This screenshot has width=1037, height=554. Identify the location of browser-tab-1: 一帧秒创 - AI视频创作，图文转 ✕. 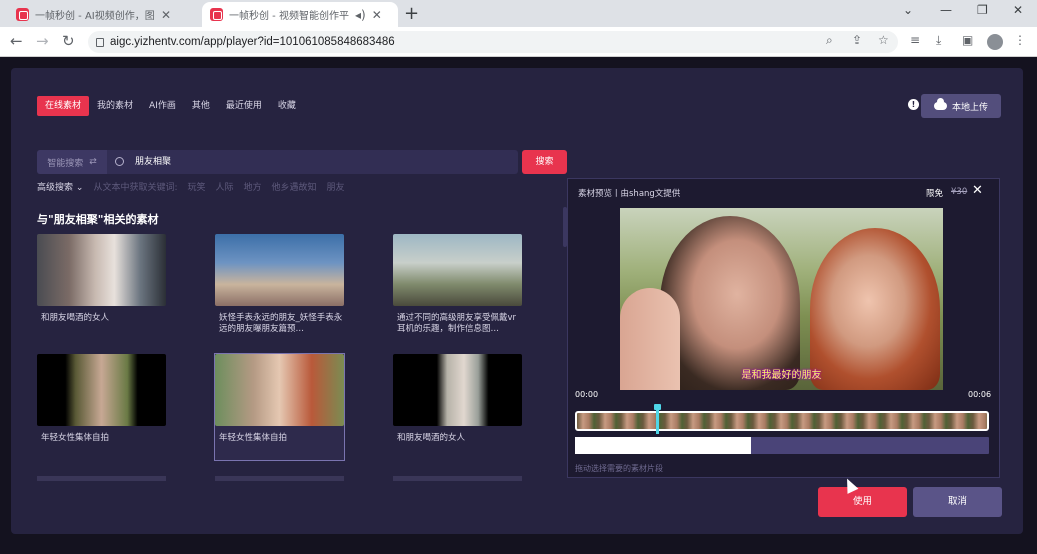
(103, 14).